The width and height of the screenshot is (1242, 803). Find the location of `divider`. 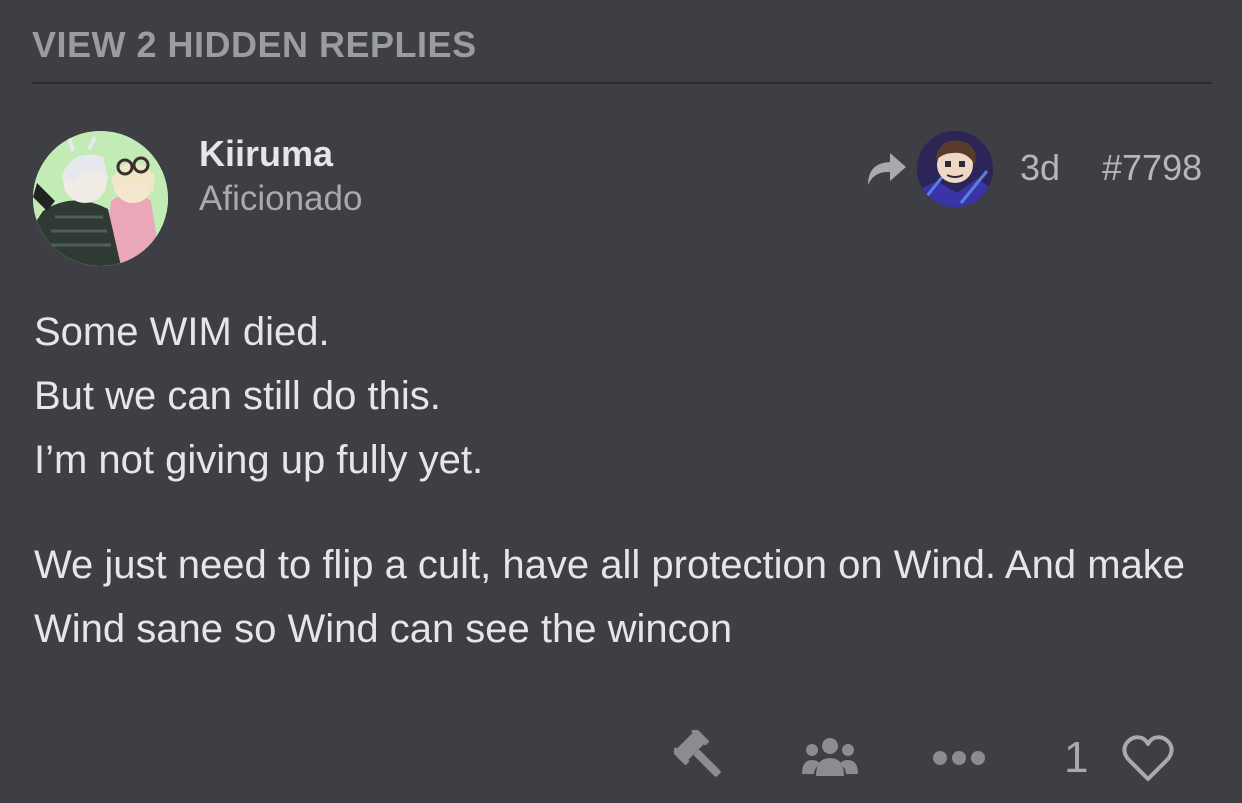

divider is located at coordinates (622, 83).